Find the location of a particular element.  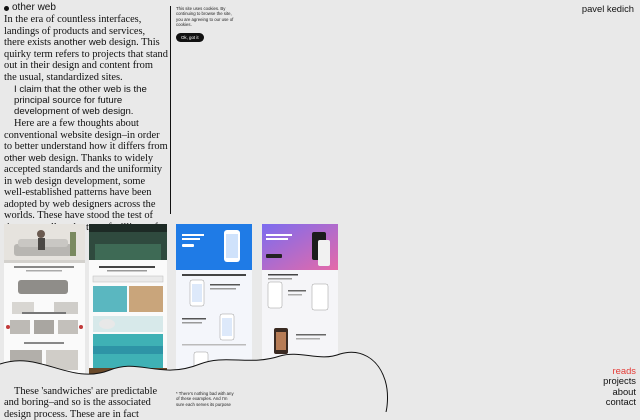

column-divider is located at coordinates (170, 110).